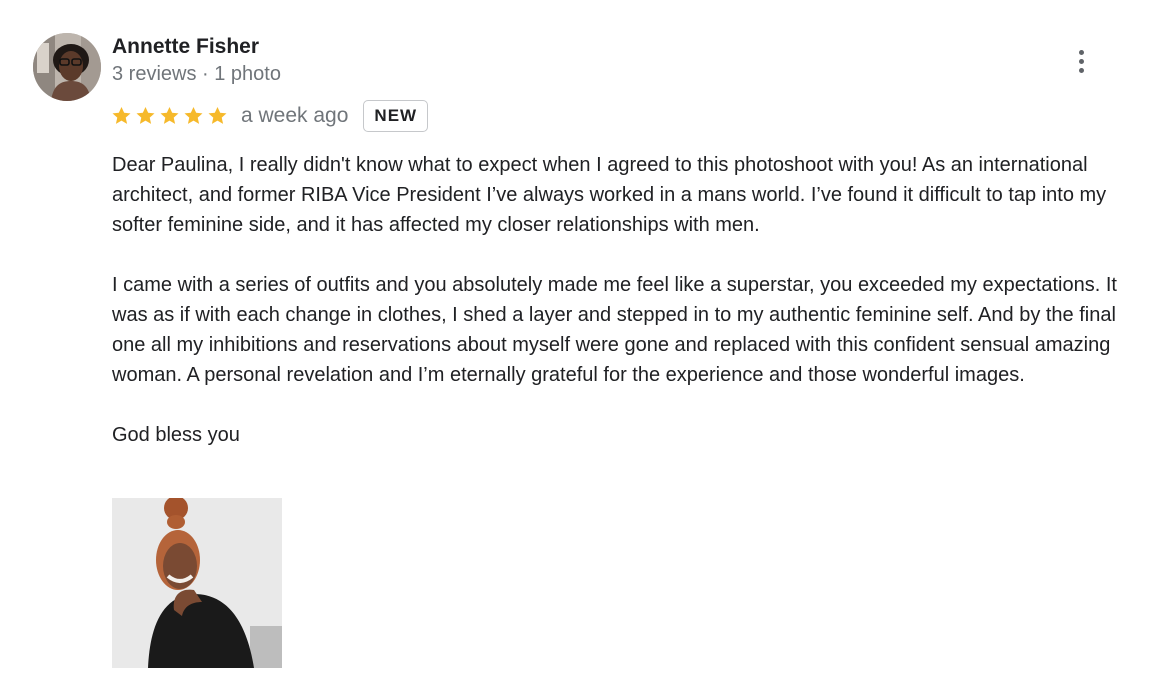  I want to click on review-photo, so click(197, 583).